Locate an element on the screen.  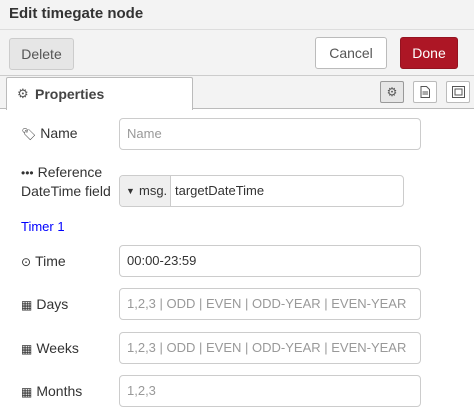
cancel-button: Cancel is located at coordinates (351, 53).